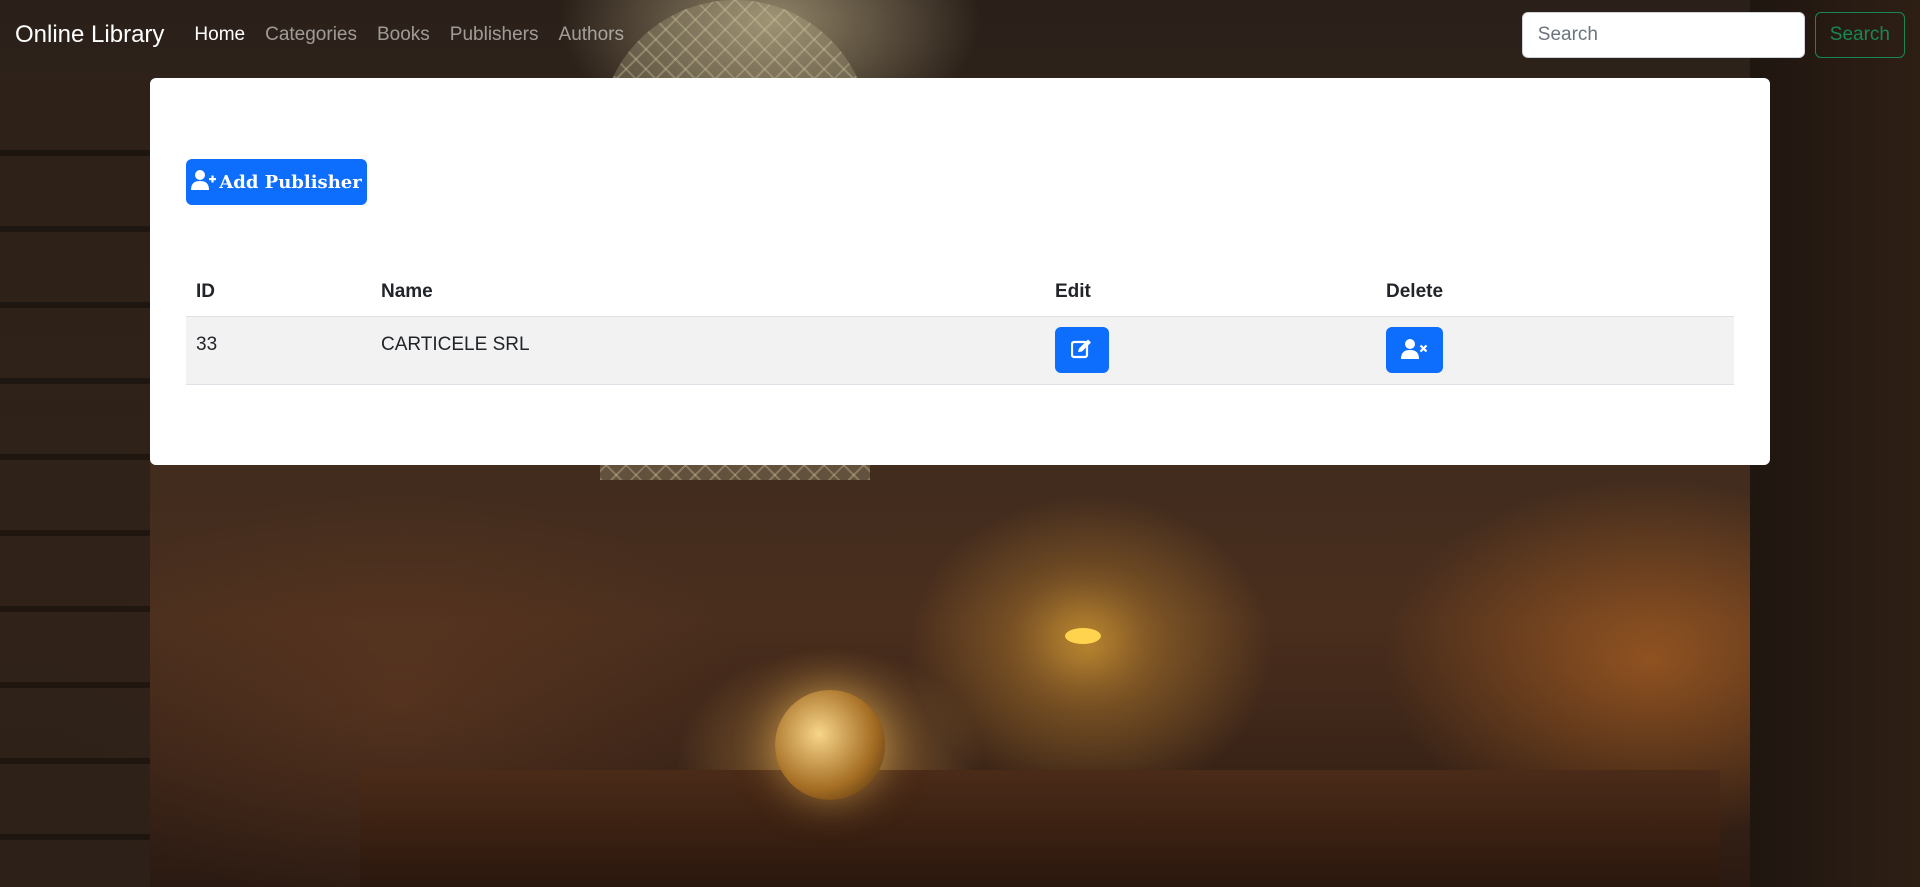 The height and width of the screenshot is (887, 1920). I want to click on brand-link: Online Library, so click(89, 35).